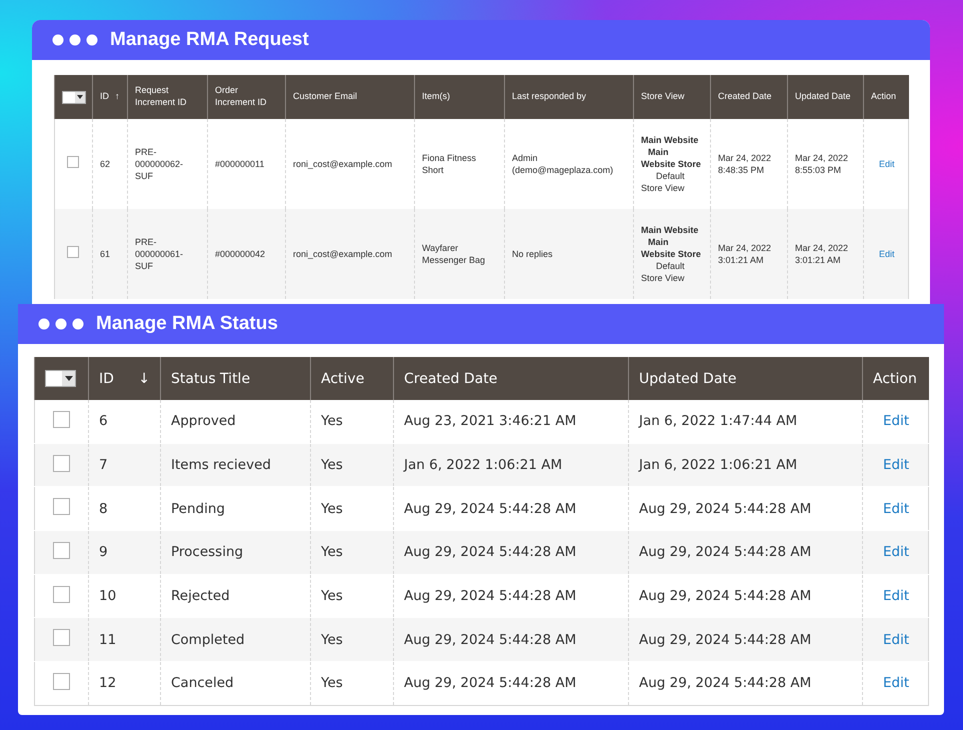 Image resolution: width=963 pixels, height=730 pixels. I want to click on table-cell: 11, so click(107, 640).